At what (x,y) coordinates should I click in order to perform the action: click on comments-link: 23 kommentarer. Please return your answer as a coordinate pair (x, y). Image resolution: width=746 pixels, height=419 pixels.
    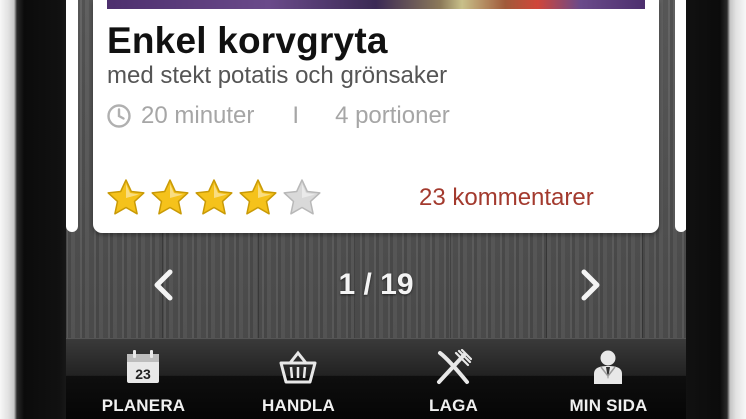
    Looking at the image, I should click on (506, 198).